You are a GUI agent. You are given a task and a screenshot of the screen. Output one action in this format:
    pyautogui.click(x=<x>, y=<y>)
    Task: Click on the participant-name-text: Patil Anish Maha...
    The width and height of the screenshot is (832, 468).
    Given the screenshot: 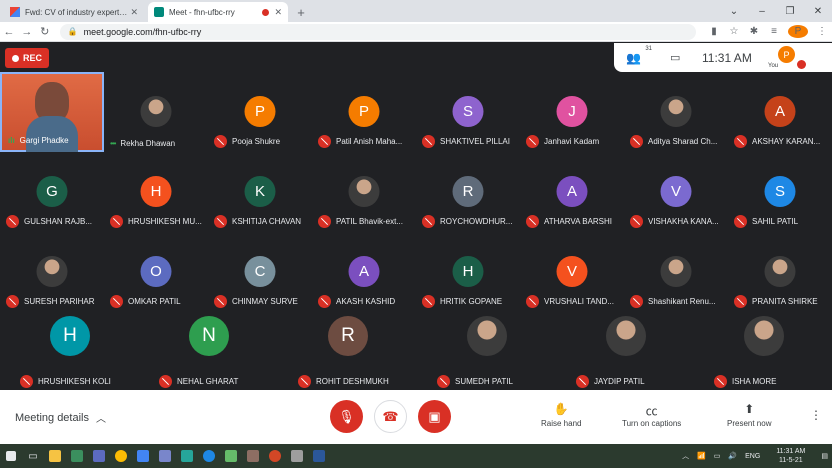 What is the action you would take?
    pyautogui.click(x=369, y=141)
    